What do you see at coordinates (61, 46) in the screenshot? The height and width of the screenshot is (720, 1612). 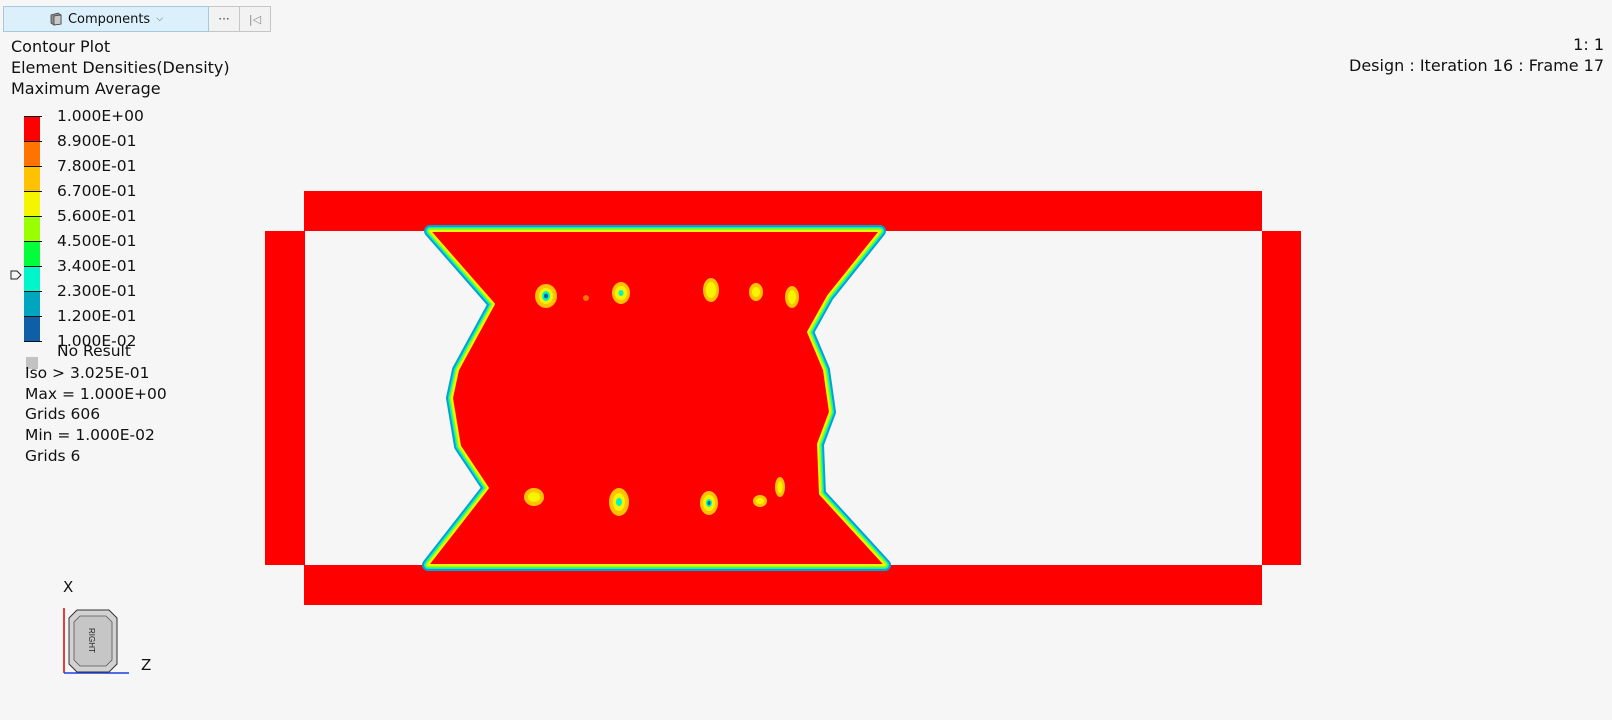 I see `plot-type-title: Contour Plot` at bounding box center [61, 46].